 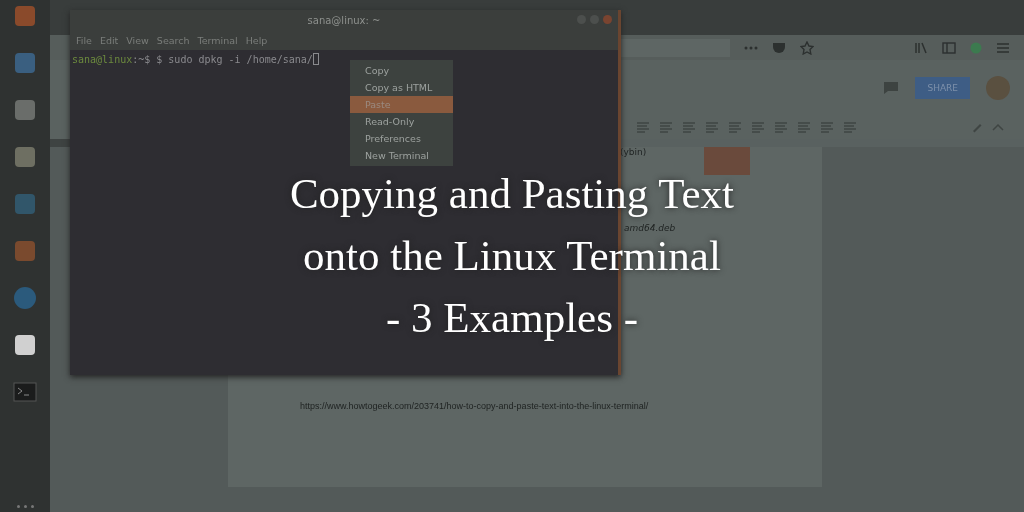 What do you see at coordinates (401, 70) in the screenshot?
I see `context-menu-item: Copy` at bounding box center [401, 70].